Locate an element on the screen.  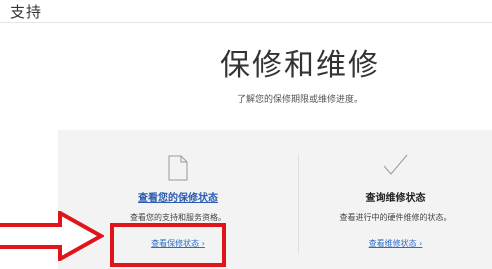
red-arrow-icon is located at coordinates (52, 236).